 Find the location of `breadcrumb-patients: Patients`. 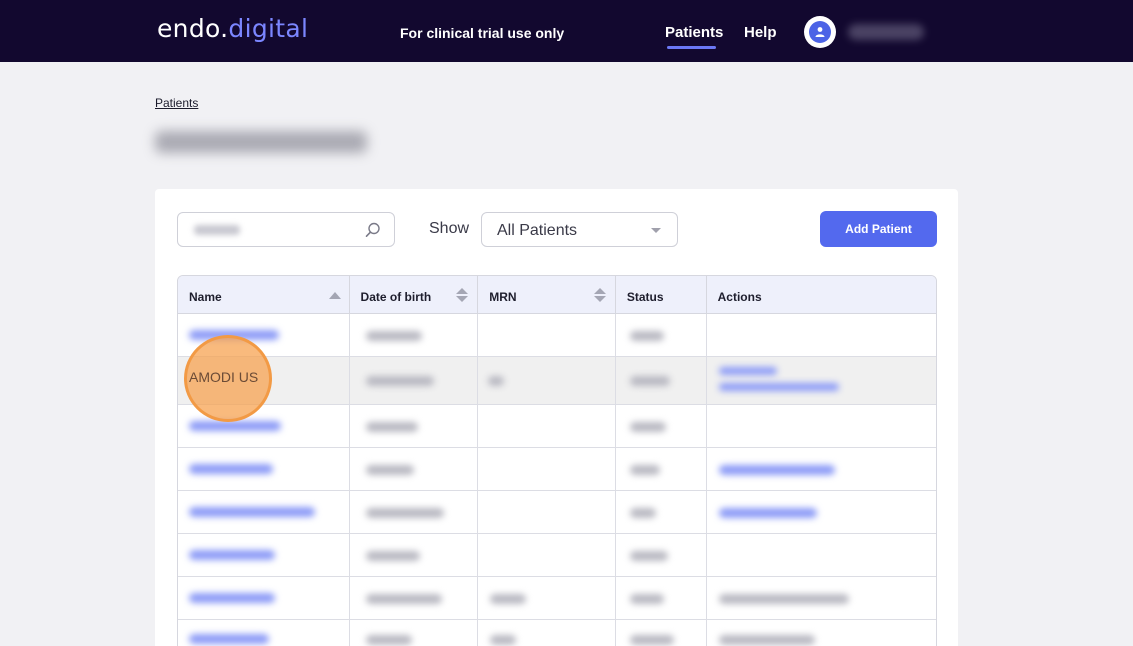

breadcrumb-patients: Patients is located at coordinates (176, 103).